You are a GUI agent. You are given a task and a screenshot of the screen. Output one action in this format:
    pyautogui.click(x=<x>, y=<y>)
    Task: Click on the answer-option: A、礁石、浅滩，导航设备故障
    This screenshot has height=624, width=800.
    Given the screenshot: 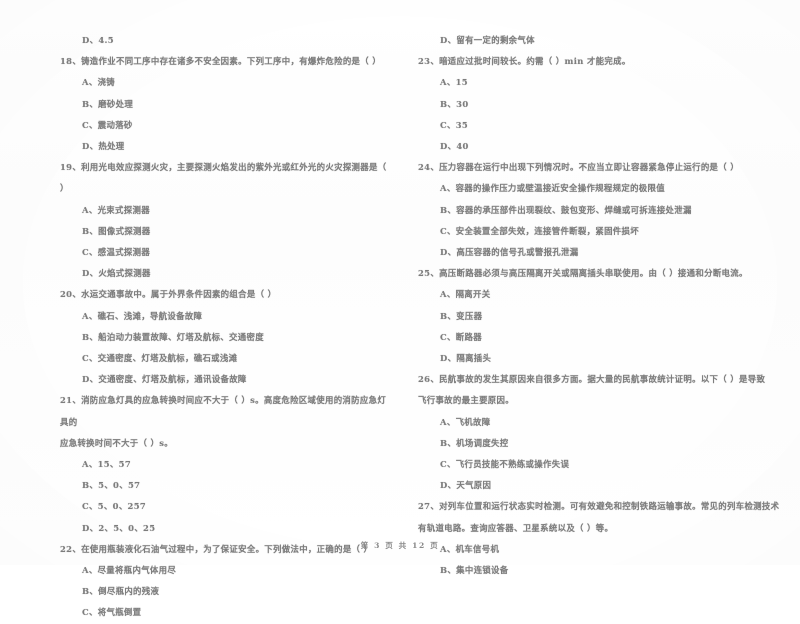 What is the action you would take?
    pyautogui.click(x=142, y=315)
    